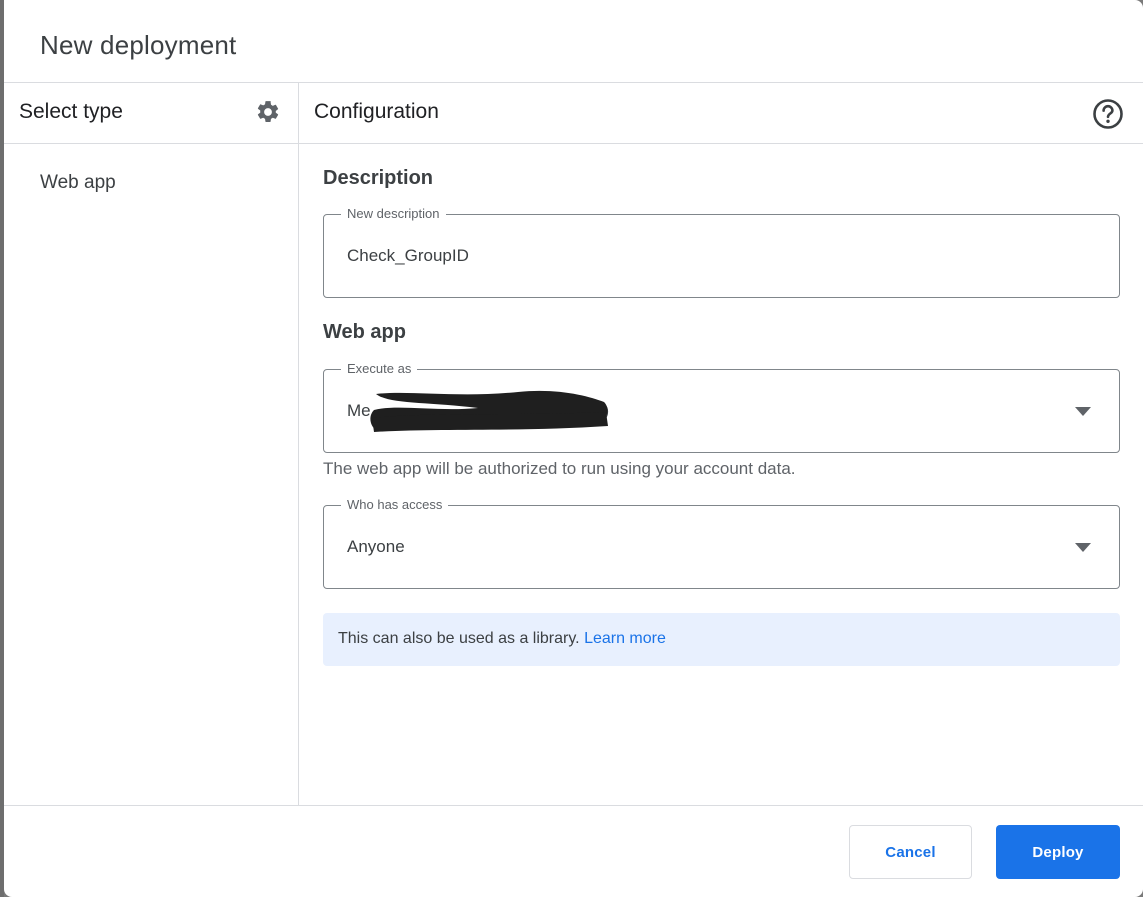 Image resolution: width=1143 pixels, height=897 pixels. I want to click on dialog-header: New deployment, so click(573, 41).